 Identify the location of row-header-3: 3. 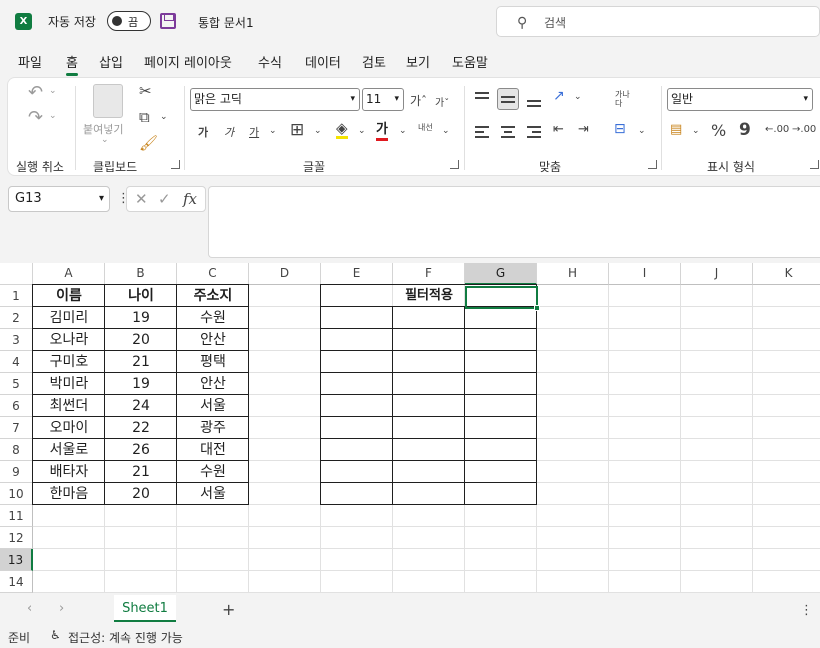
(16, 340).